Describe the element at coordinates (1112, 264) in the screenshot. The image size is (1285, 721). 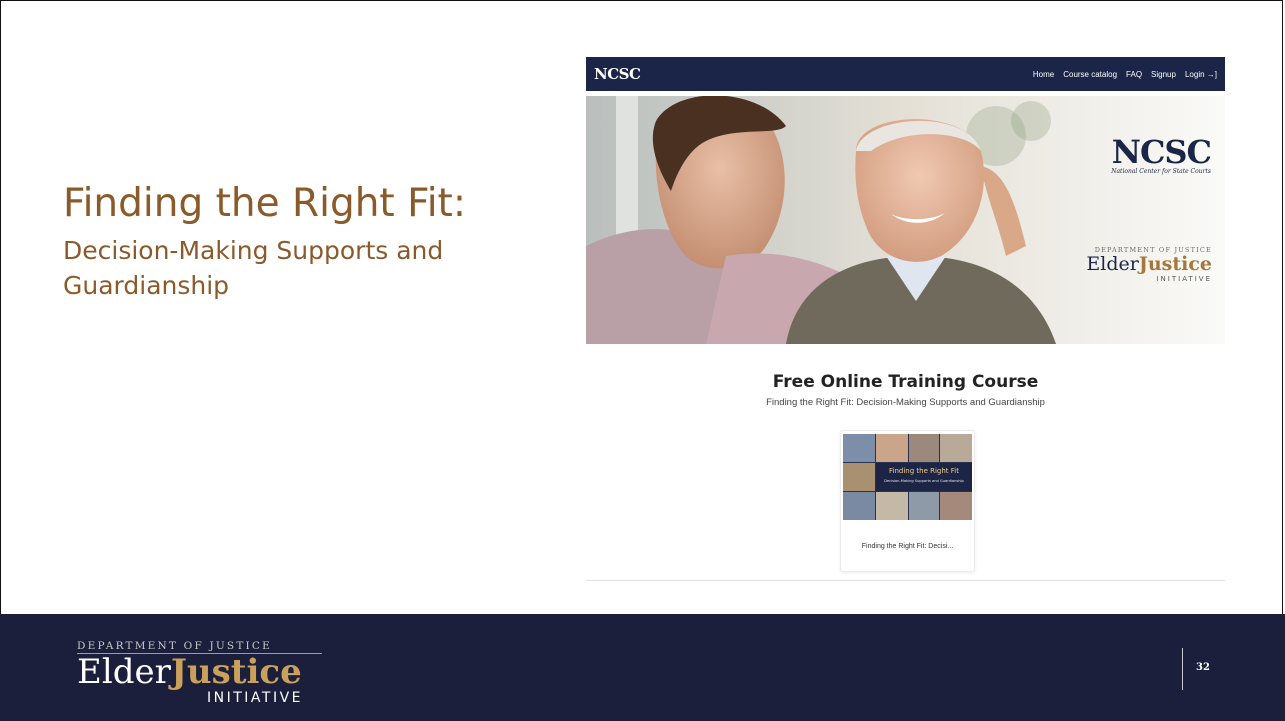
I see `hero-elder-text: Elder` at that location.